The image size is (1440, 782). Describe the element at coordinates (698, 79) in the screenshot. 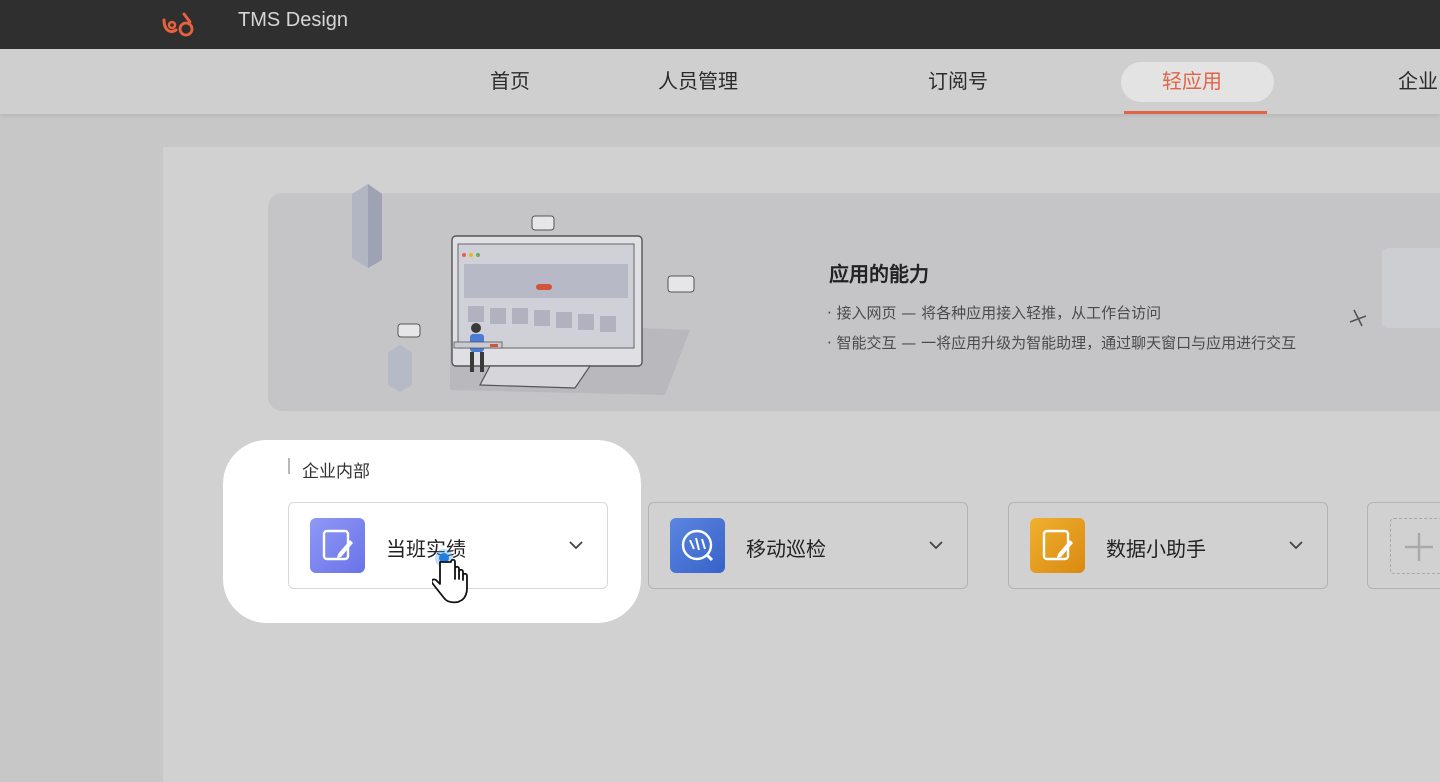

I see `nav-item-staff: 人员管理` at that location.